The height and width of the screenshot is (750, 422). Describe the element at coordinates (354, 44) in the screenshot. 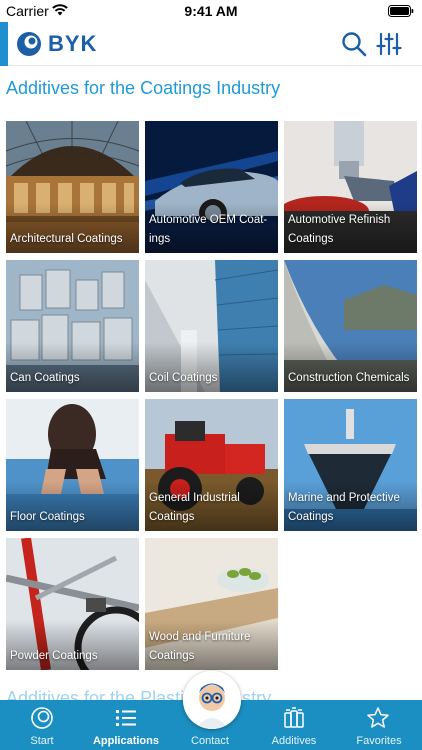

I see `search-icon` at that location.